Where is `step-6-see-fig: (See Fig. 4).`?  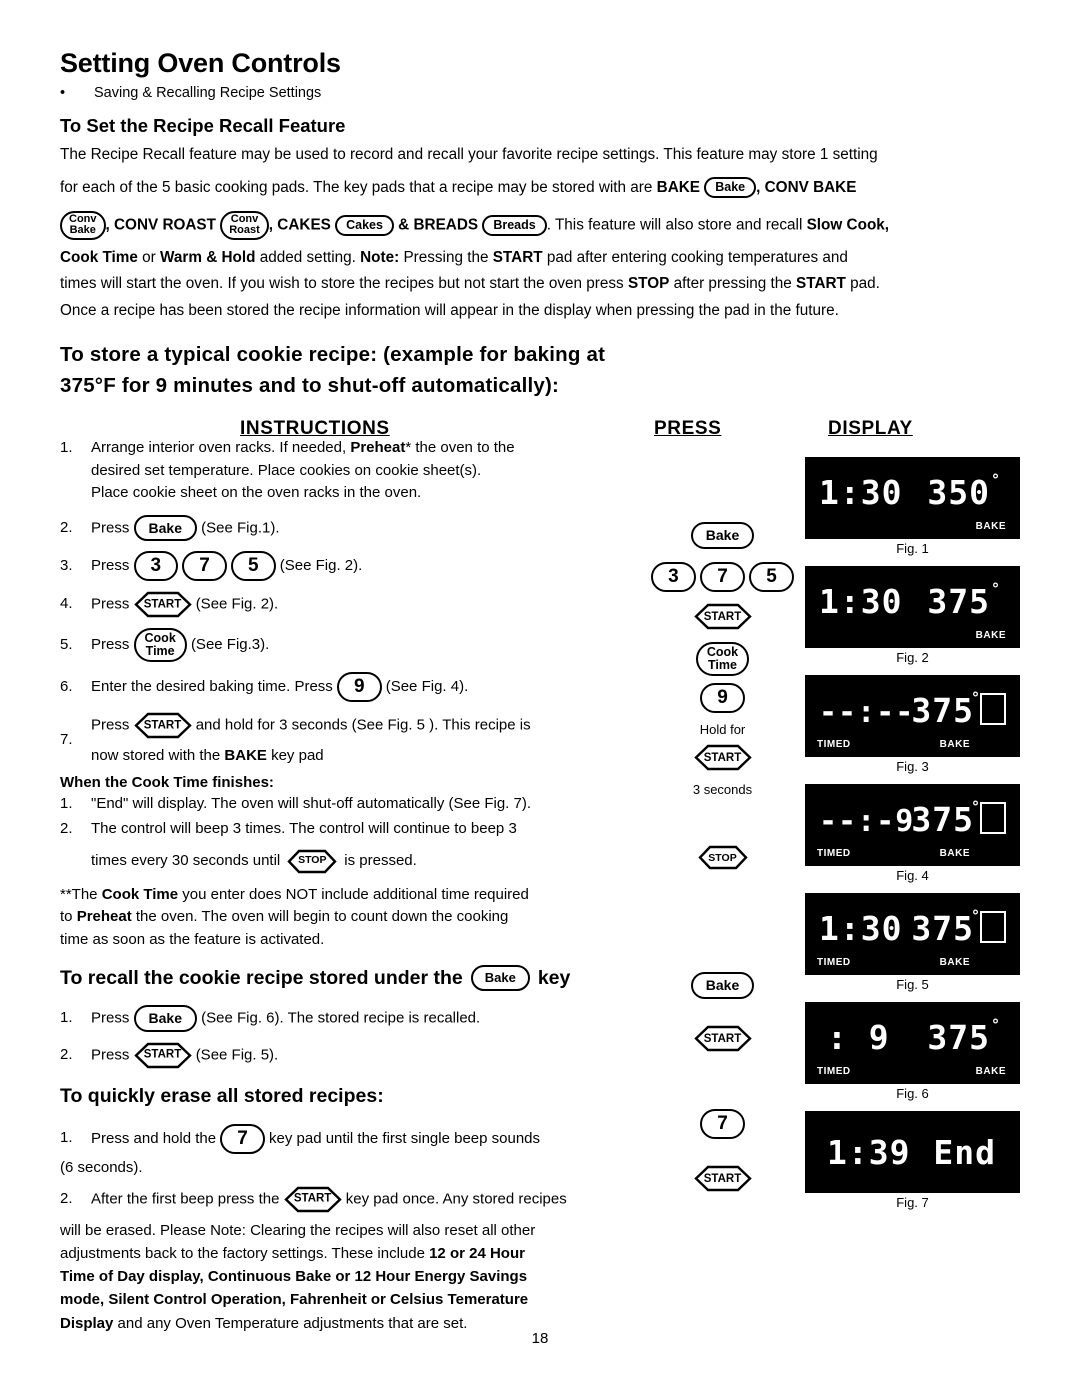 step-6-see-fig: (See Fig. 4). is located at coordinates (427, 687).